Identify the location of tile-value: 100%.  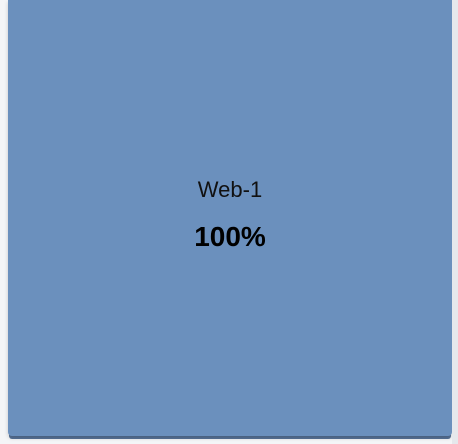
(230, 236).